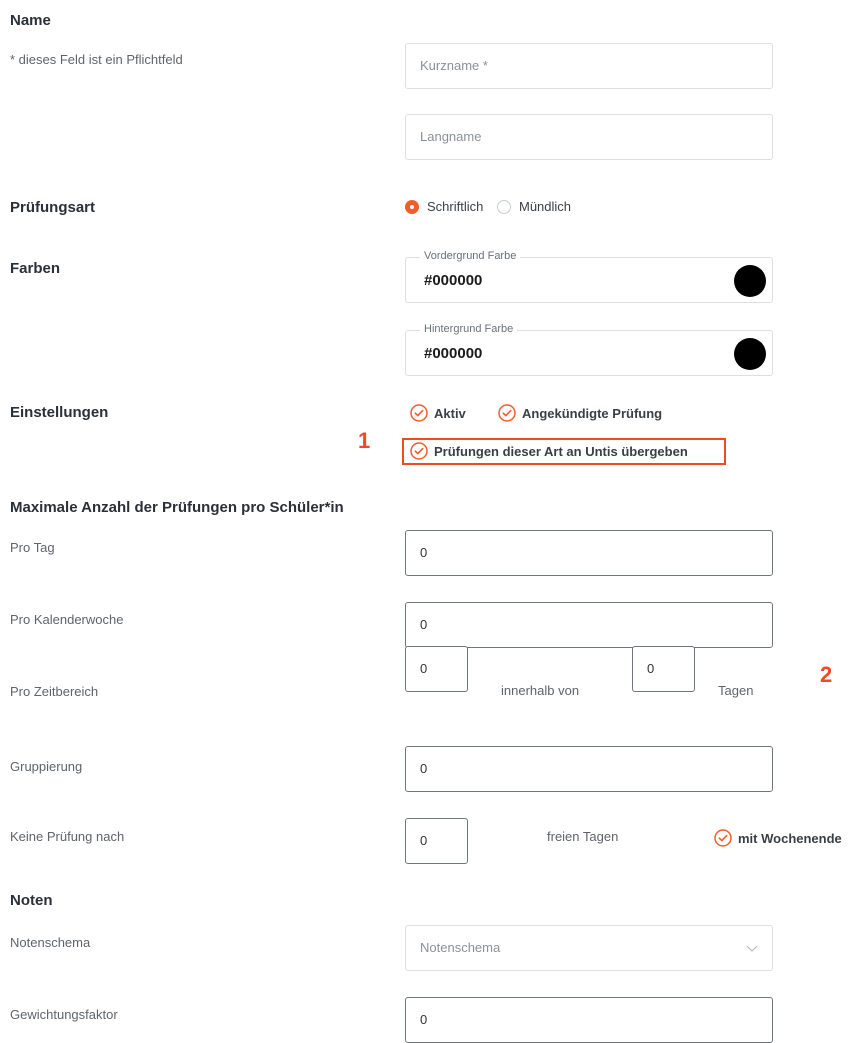  What do you see at coordinates (752, 948) in the screenshot?
I see `chevron-down-icon` at bounding box center [752, 948].